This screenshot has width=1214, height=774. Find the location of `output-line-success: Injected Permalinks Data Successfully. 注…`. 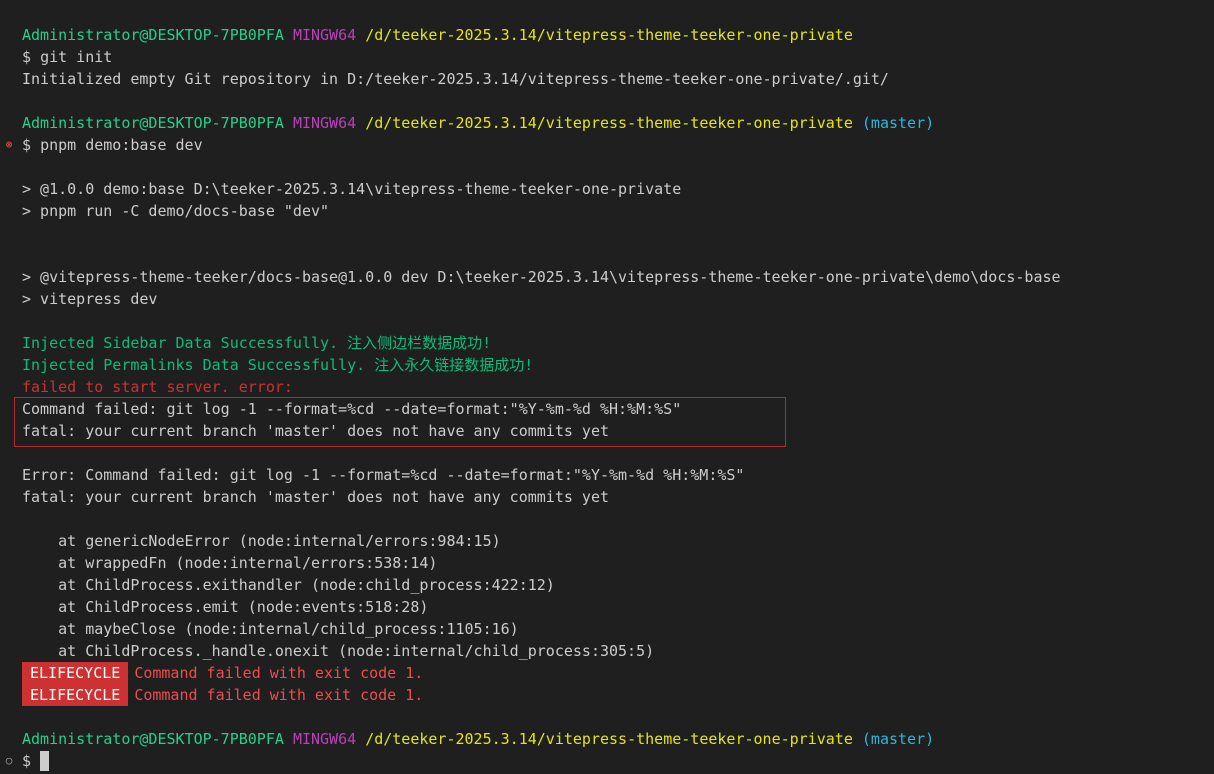

output-line-success: Injected Permalinks Data Successfully. 注… is located at coordinates (278, 365).